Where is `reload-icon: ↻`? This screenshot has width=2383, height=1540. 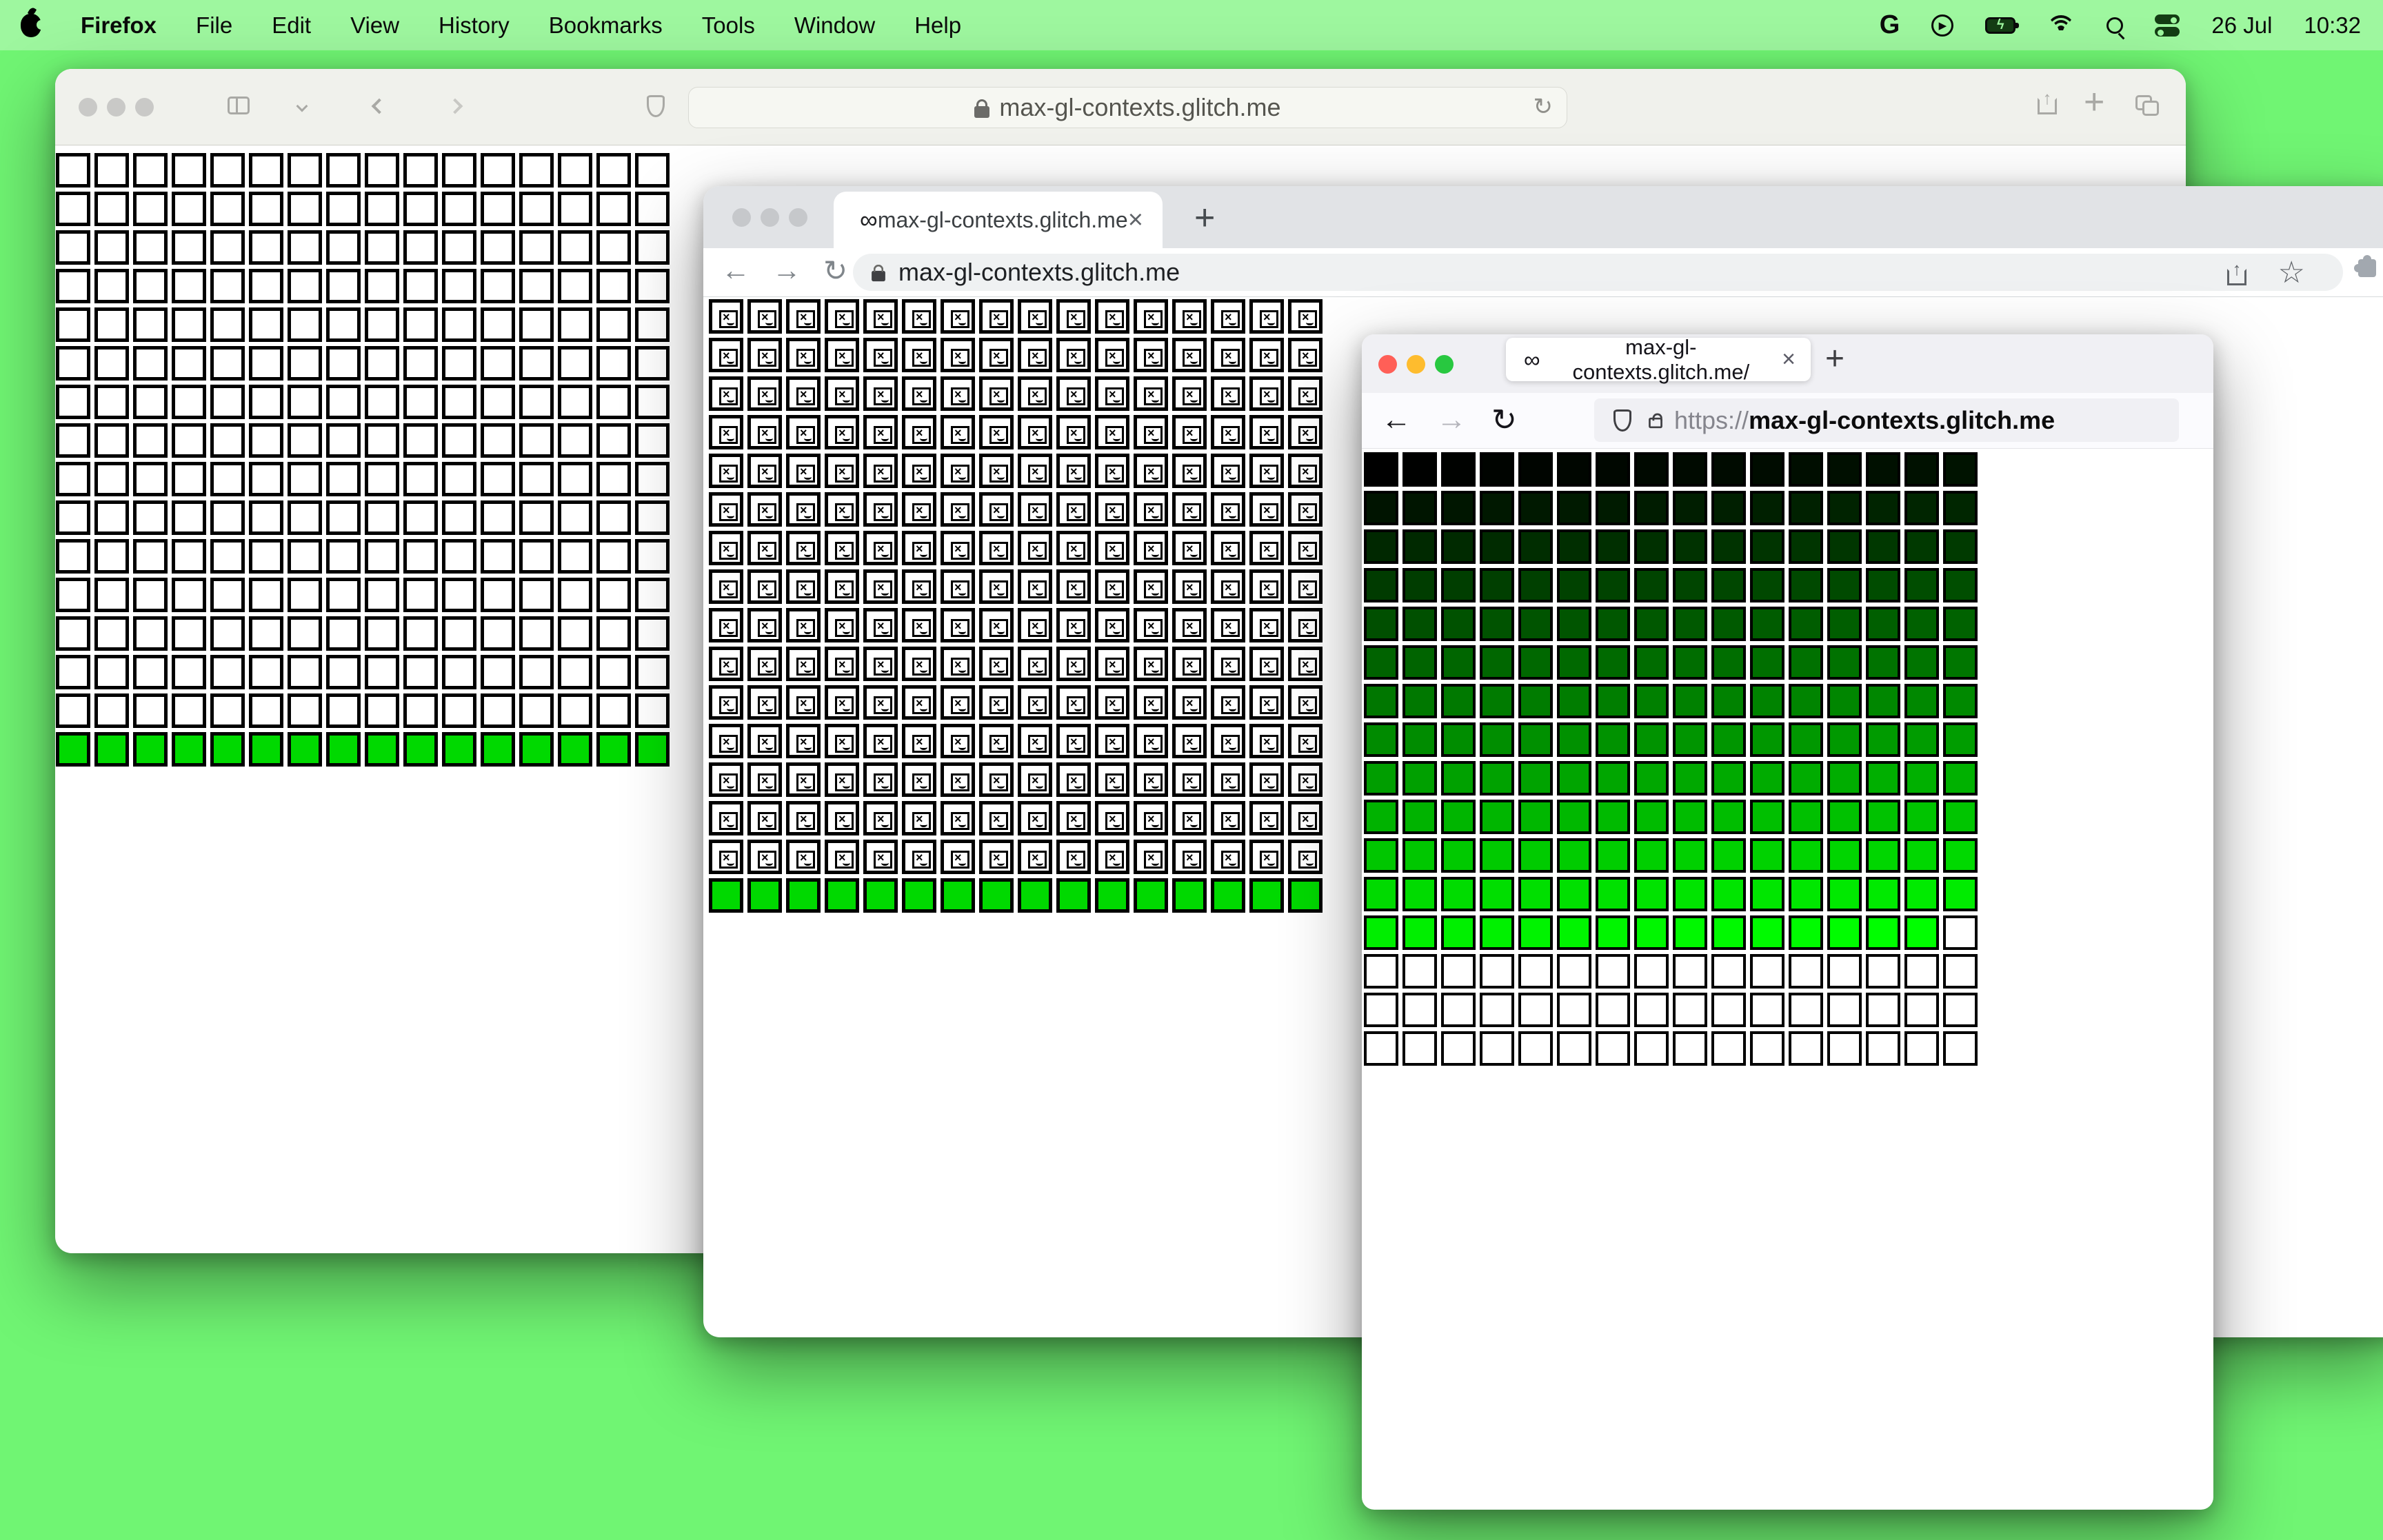 reload-icon: ↻ is located at coordinates (1544, 107).